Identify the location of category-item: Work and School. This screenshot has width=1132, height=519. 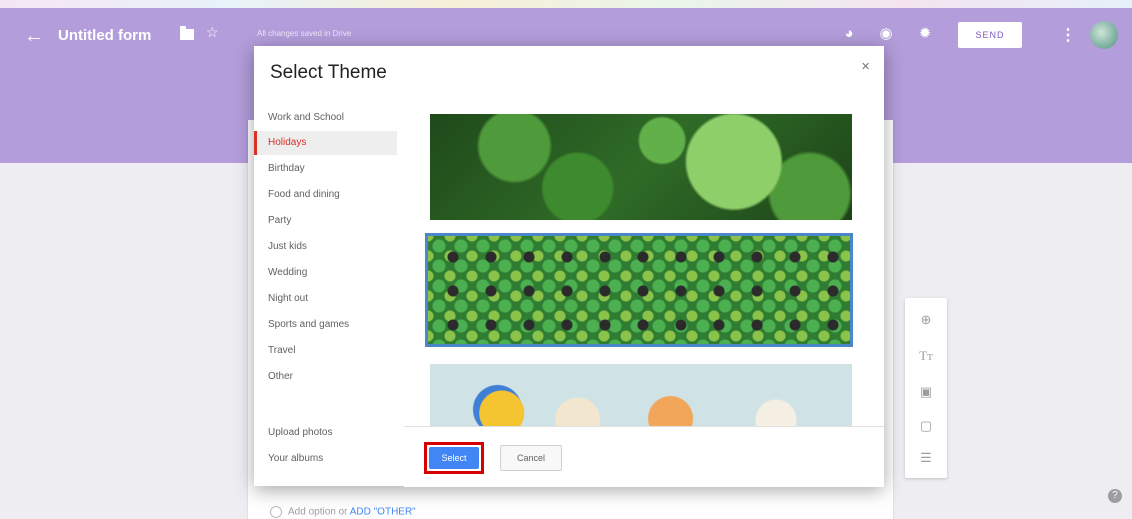
(325, 118).